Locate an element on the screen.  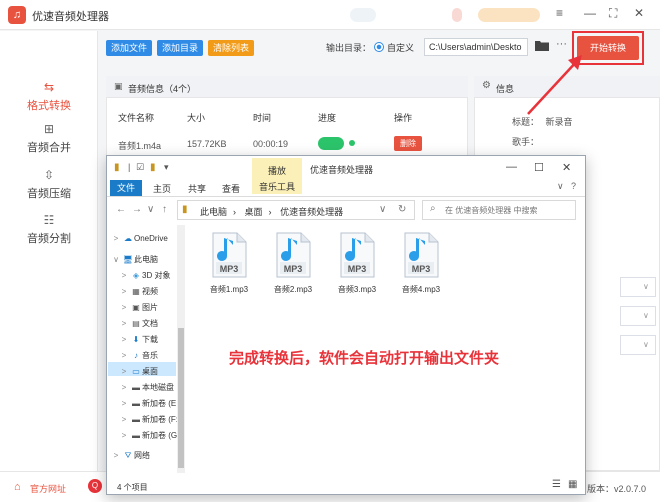
column-header-time: 时间 is located at coordinates (262, 118).